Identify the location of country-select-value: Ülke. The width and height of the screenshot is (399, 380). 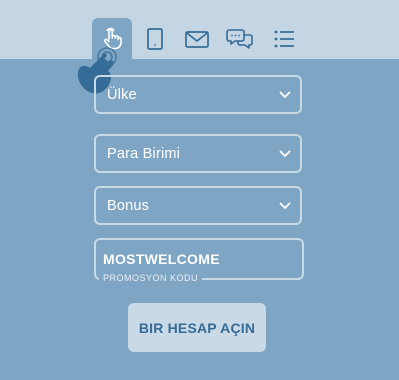
(122, 94).